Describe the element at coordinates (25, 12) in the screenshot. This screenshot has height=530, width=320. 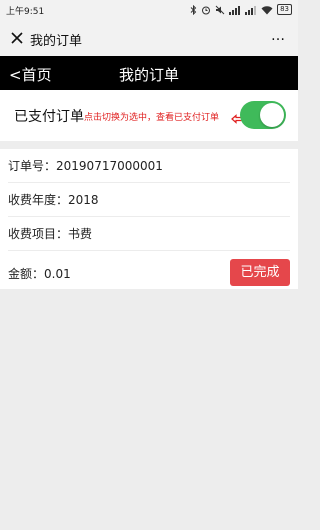
I see `status-time: 上午9:51` at that location.